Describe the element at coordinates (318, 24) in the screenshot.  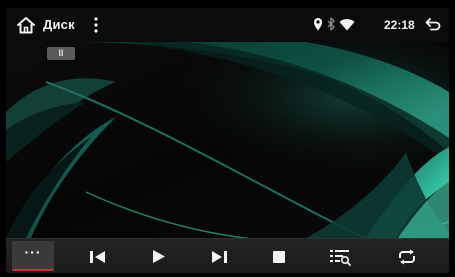
I see `location-icon` at that location.